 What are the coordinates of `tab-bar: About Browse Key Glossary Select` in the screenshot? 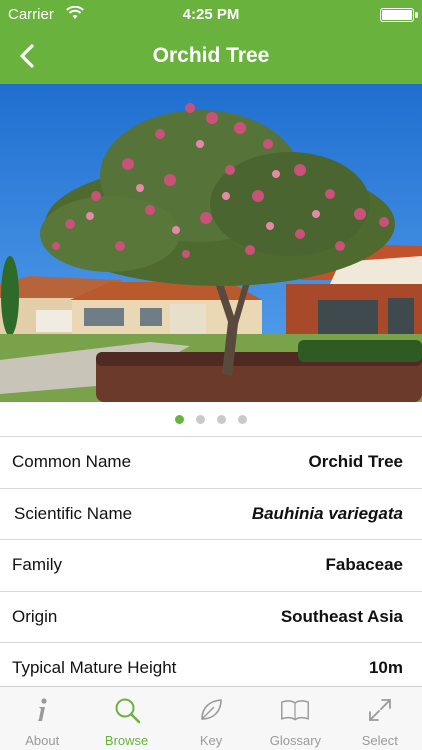 It's located at (211, 718).